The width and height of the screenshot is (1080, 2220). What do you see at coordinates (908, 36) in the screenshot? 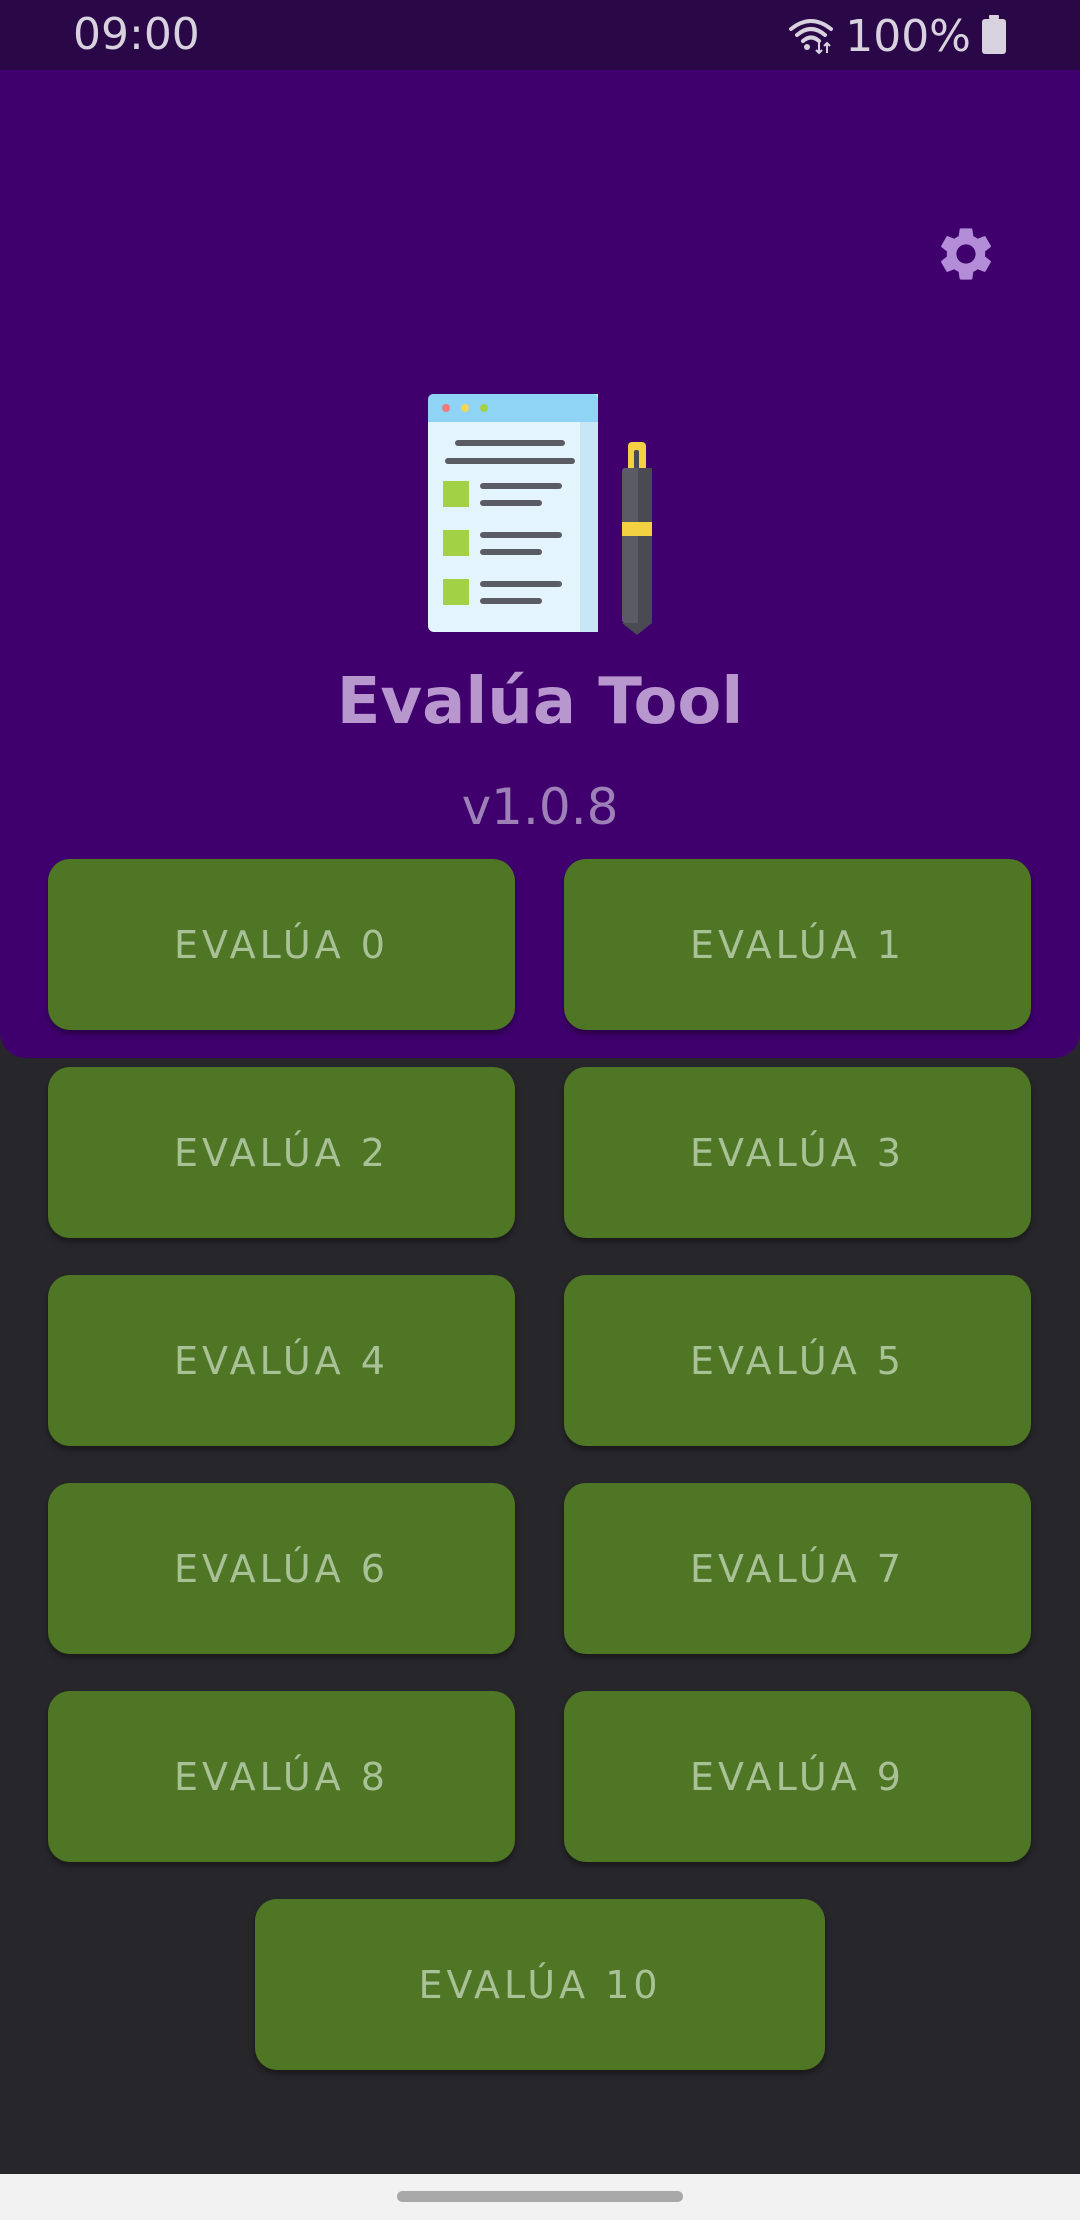
I see `battery-percentage: 100%` at bounding box center [908, 36].